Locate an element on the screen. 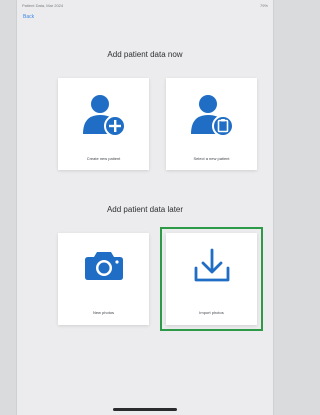 This screenshot has height=415, width=320. add-patient-icon is located at coordinates (104, 116).